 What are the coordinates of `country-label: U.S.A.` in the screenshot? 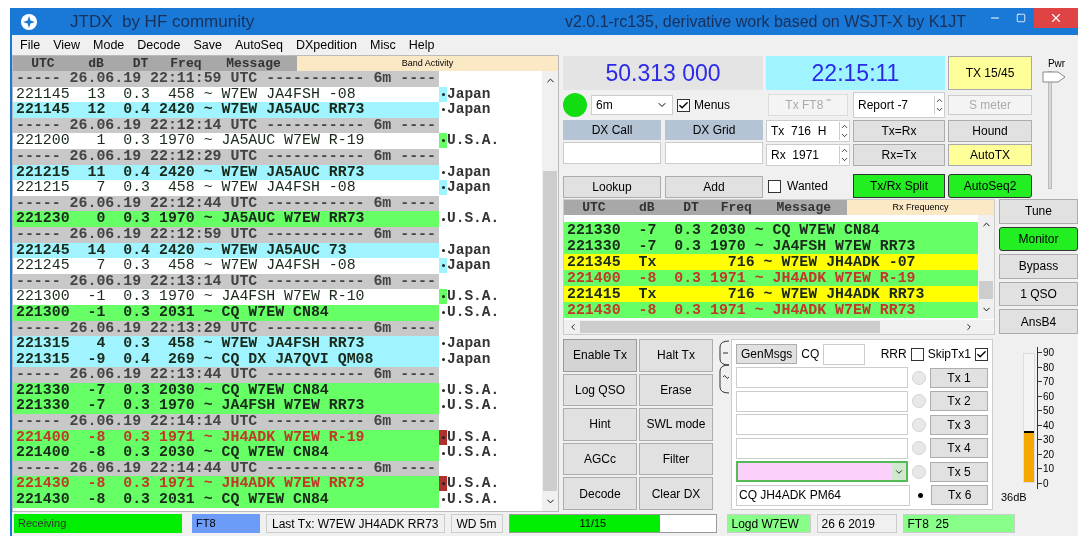 It's located at (473, 453).